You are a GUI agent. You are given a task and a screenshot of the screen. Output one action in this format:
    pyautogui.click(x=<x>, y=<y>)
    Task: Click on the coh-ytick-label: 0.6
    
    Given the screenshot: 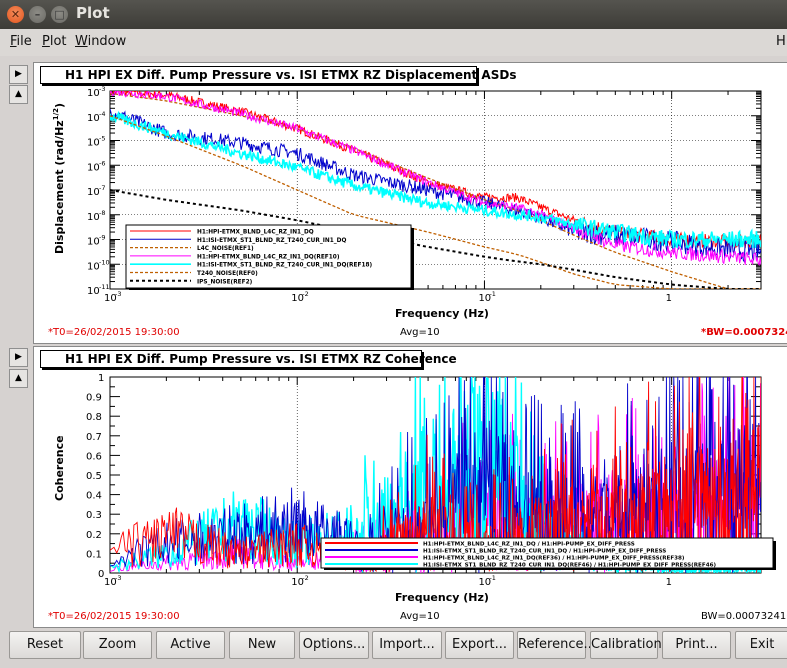 What is the action you would take?
    pyautogui.click(x=94, y=456)
    